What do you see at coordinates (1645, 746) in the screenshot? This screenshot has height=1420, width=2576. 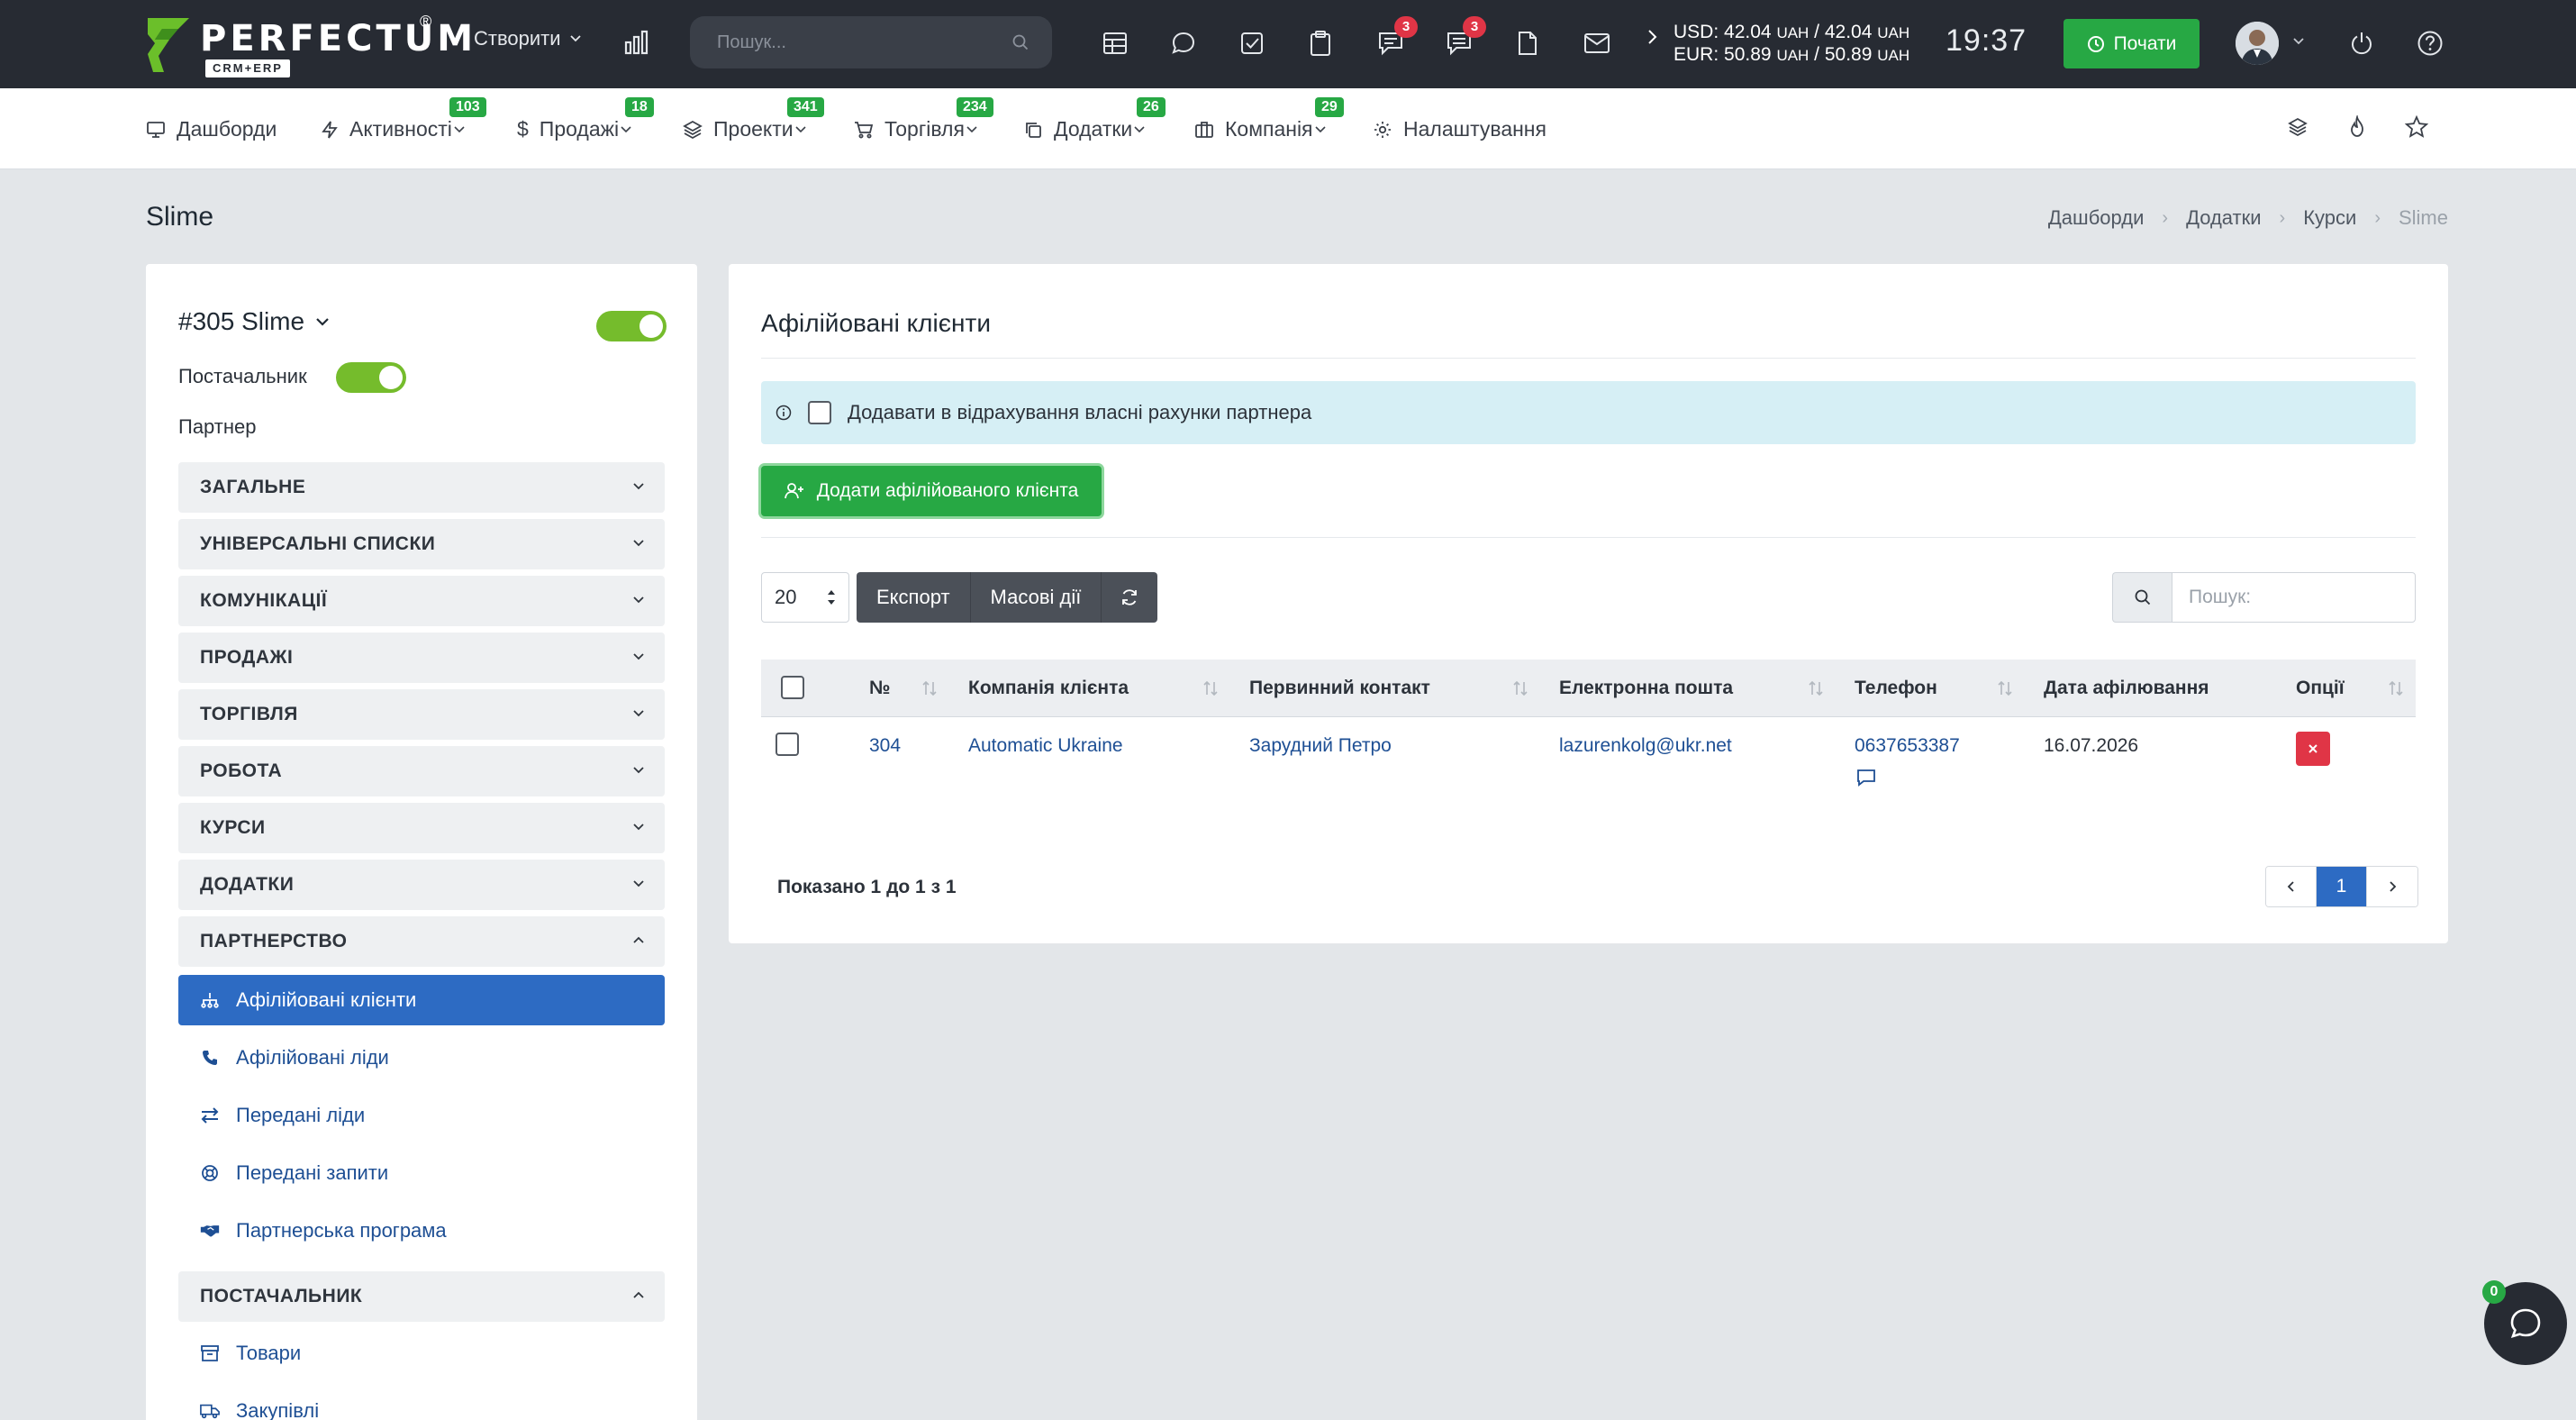 I see `row-email: lazurenkolg@ukr.net` at bounding box center [1645, 746].